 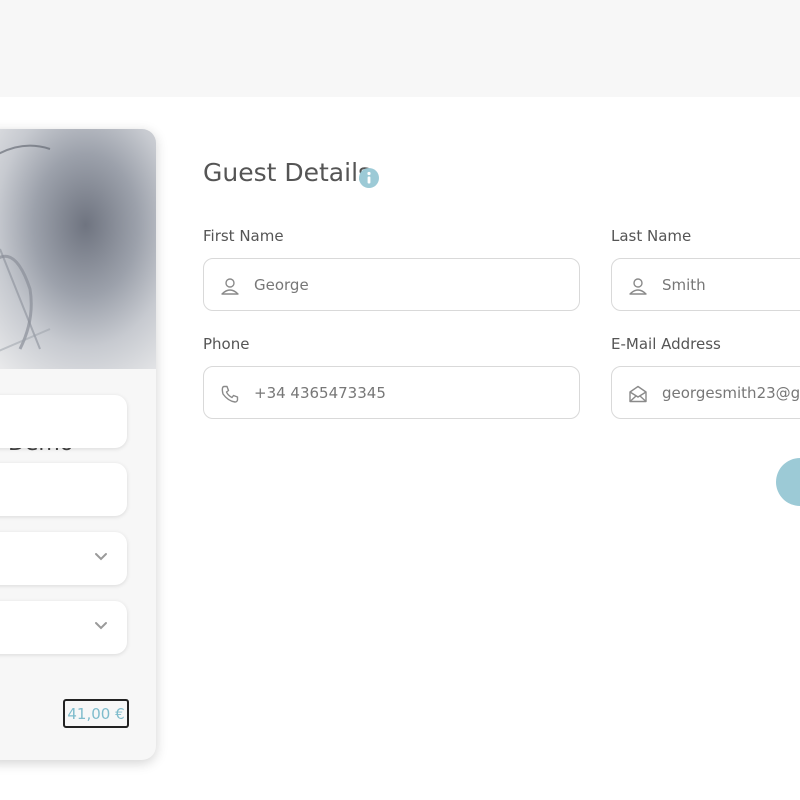 I want to click on phone-field, so click(x=391, y=392).